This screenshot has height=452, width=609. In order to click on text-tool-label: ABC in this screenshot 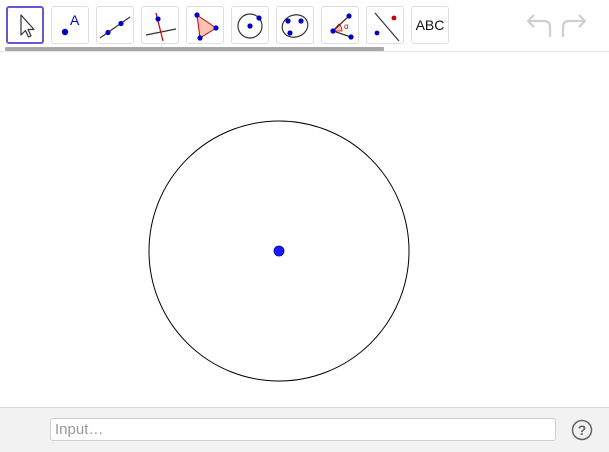, I will do `click(430, 25)`.